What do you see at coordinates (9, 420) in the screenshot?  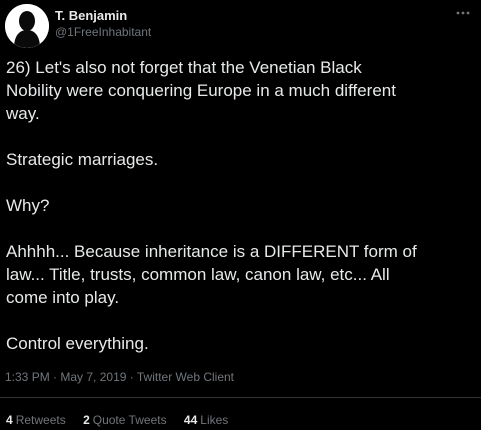 I see `retweets-count: 4` at bounding box center [9, 420].